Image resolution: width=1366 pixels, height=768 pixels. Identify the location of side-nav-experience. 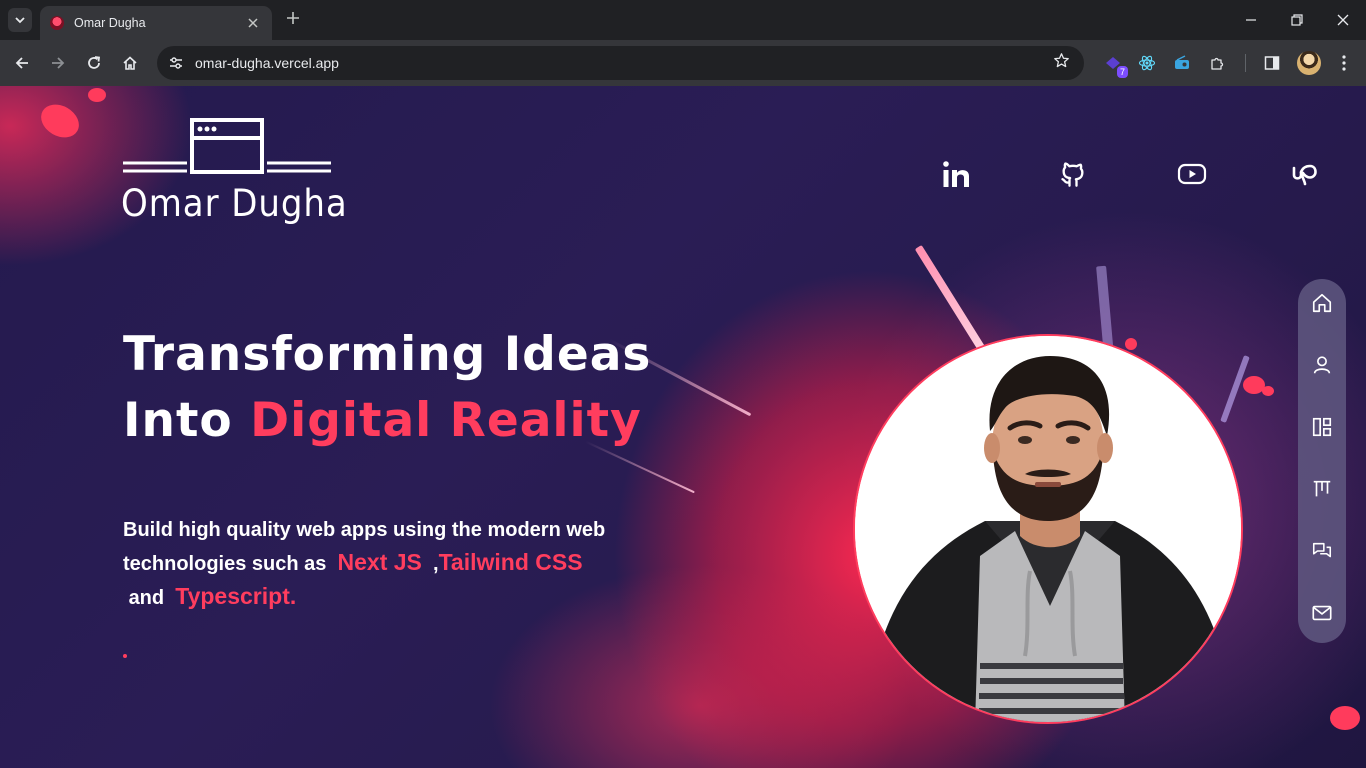
(1322, 489).